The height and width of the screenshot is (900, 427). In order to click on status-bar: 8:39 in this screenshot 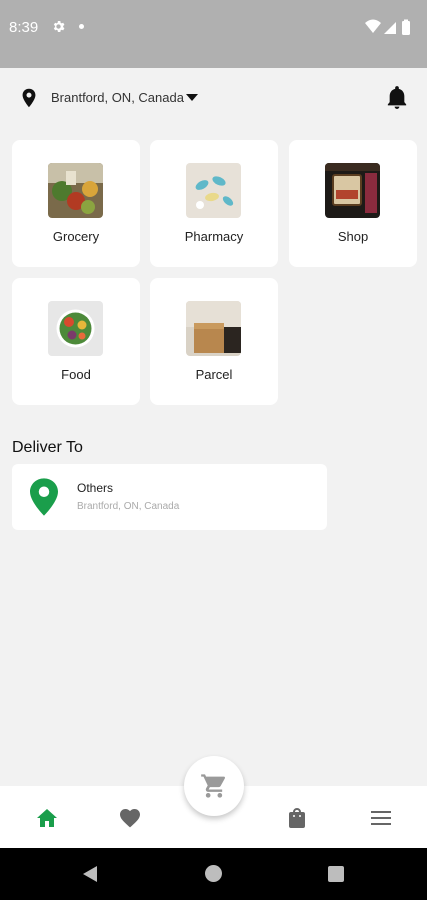, I will do `click(213, 34)`.